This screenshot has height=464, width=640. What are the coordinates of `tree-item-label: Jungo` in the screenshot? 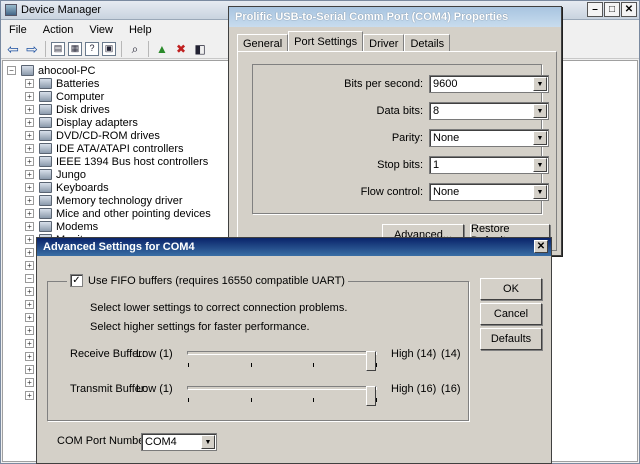 It's located at (71, 174).